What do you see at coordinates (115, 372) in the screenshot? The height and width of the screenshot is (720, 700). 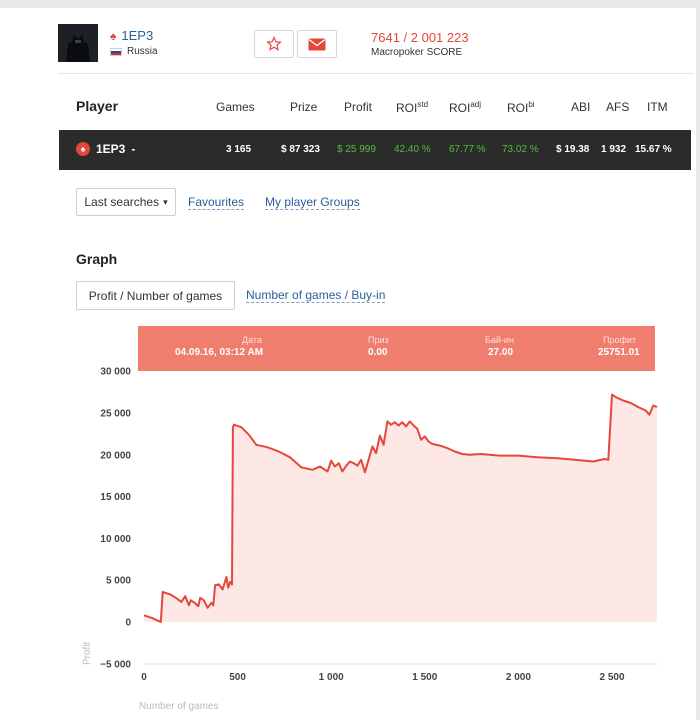 I see `y-tick-label: 30 000` at bounding box center [115, 372].